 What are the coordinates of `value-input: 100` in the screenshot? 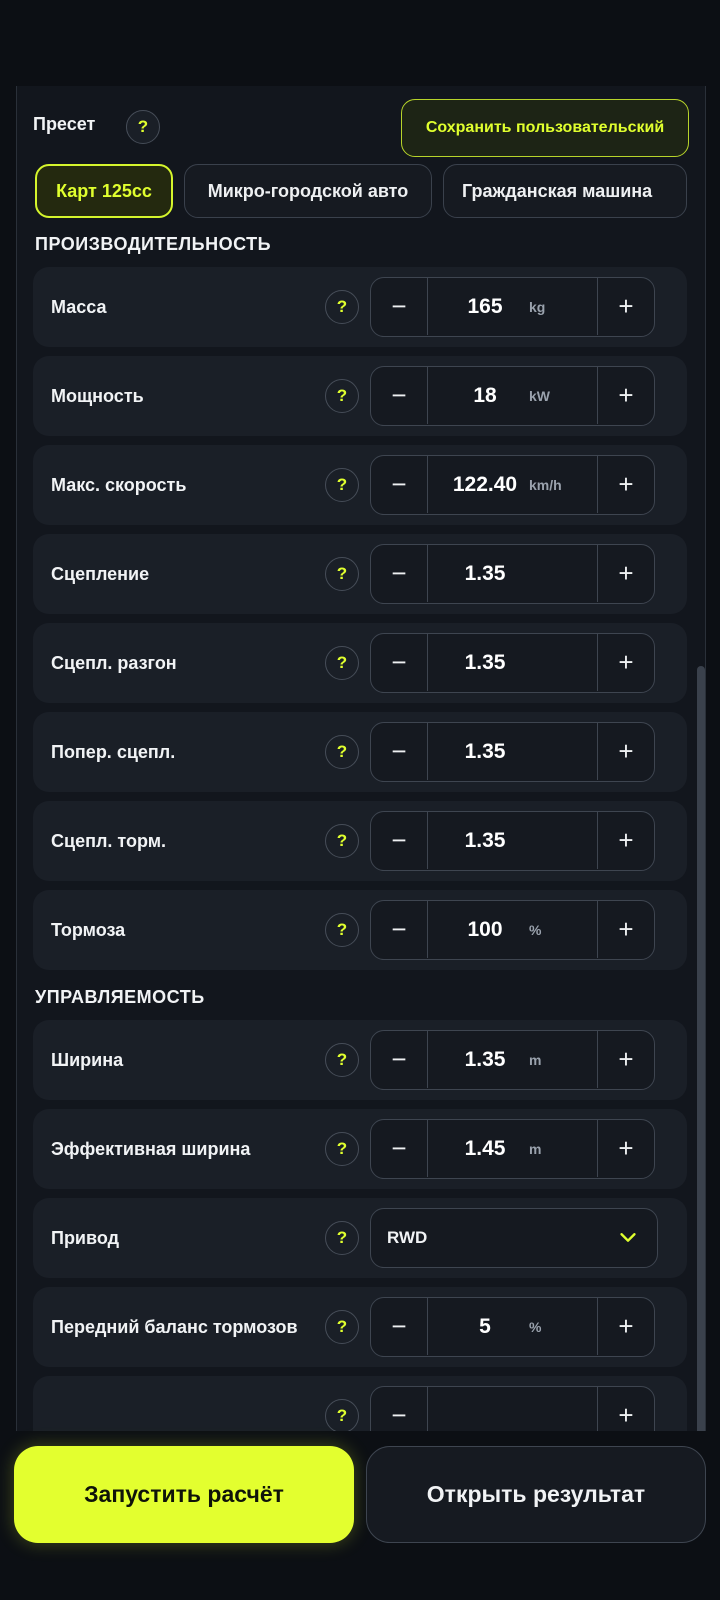 It's located at (485, 929).